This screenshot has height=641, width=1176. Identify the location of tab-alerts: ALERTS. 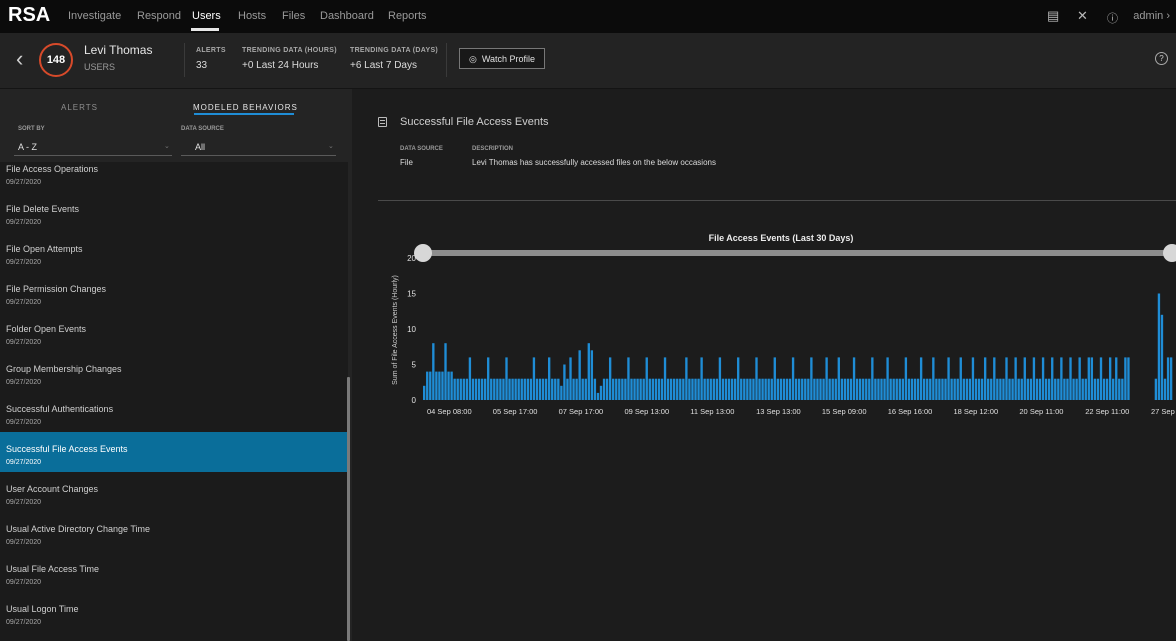
(79, 107).